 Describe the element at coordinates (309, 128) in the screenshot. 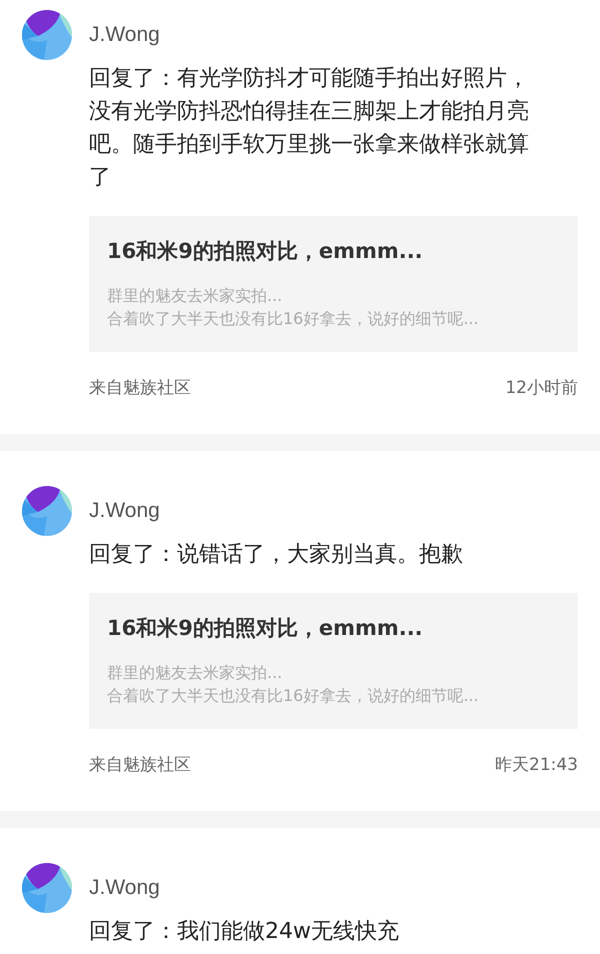

I see `reply-text: 回复了：有光学防抖才可能随手拍出好照片，没有光学防抖恐怕得挂在三脚架上才能拍月亮吧。随手拍到手软万里挑一张拿来做样张就算了` at that location.